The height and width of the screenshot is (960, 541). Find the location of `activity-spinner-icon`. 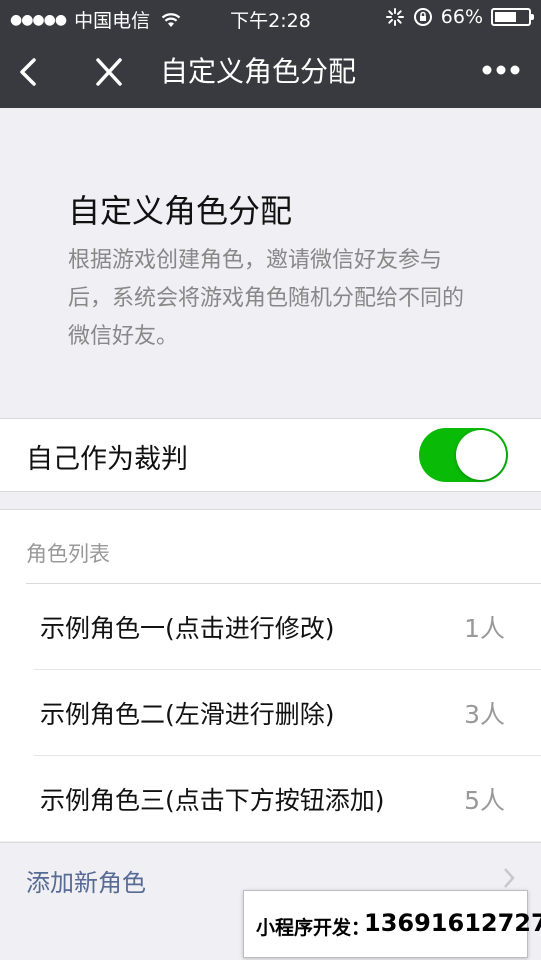

activity-spinner-icon is located at coordinates (394, 17).